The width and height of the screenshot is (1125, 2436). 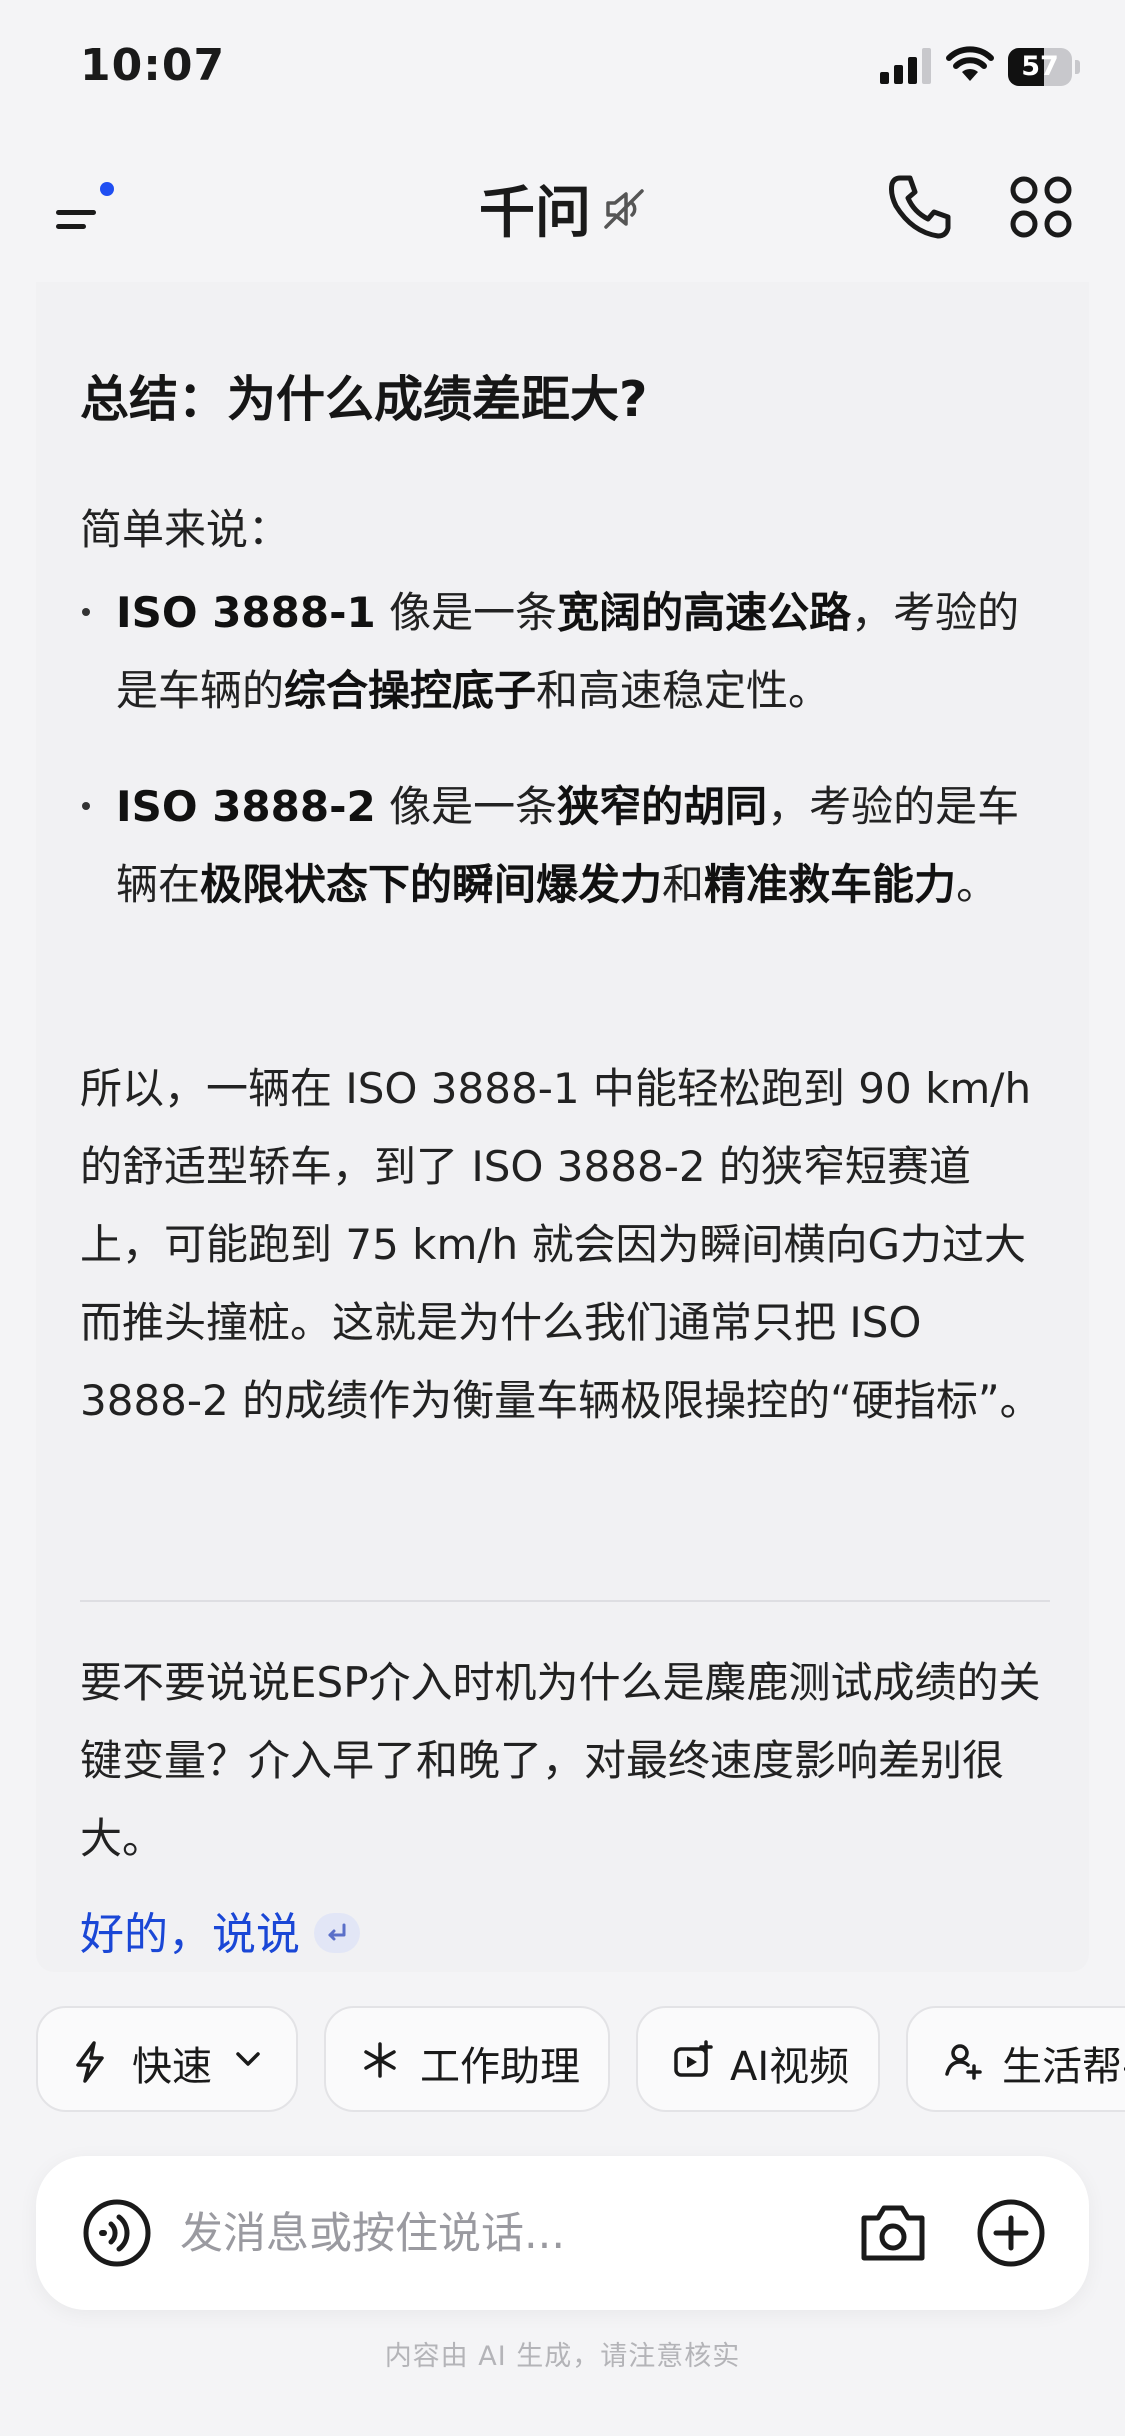 What do you see at coordinates (562, 65) in the screenshot?
I see `status-bar: 10:07 57` at bounding box center [562, 65].